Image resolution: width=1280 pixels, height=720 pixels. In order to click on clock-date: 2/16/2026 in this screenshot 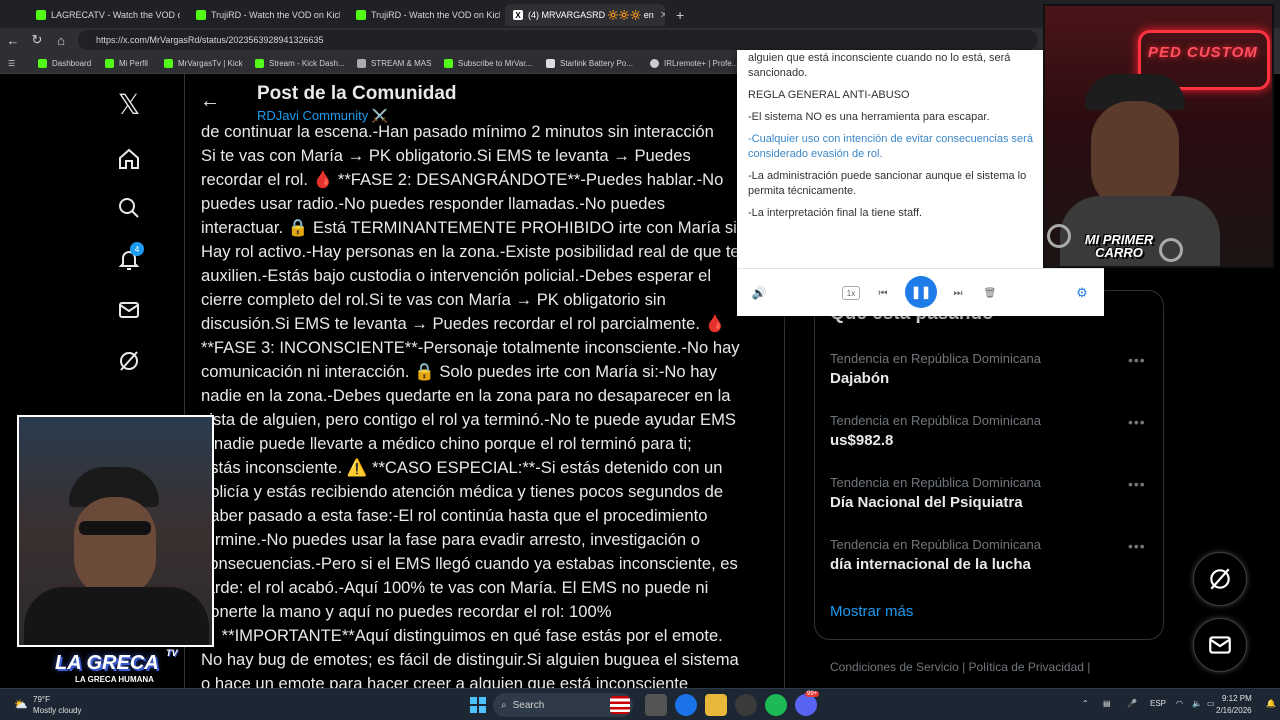, I will do `click(1234, 710)`.